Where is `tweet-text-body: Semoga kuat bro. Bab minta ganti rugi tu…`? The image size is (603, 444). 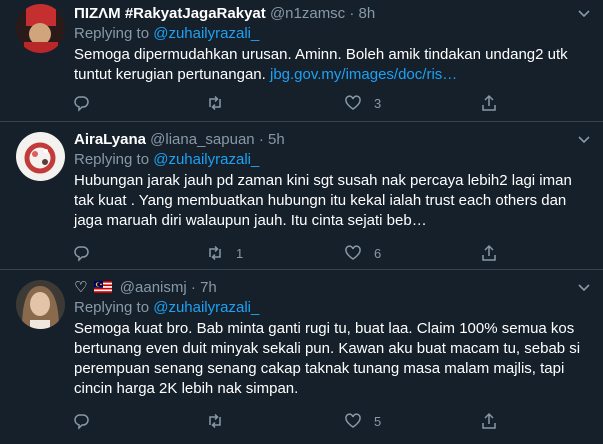
tweet-text-body: Semoga kuat bro. Bab minta ganti rugi tu… is located at coordinates (327, 358).